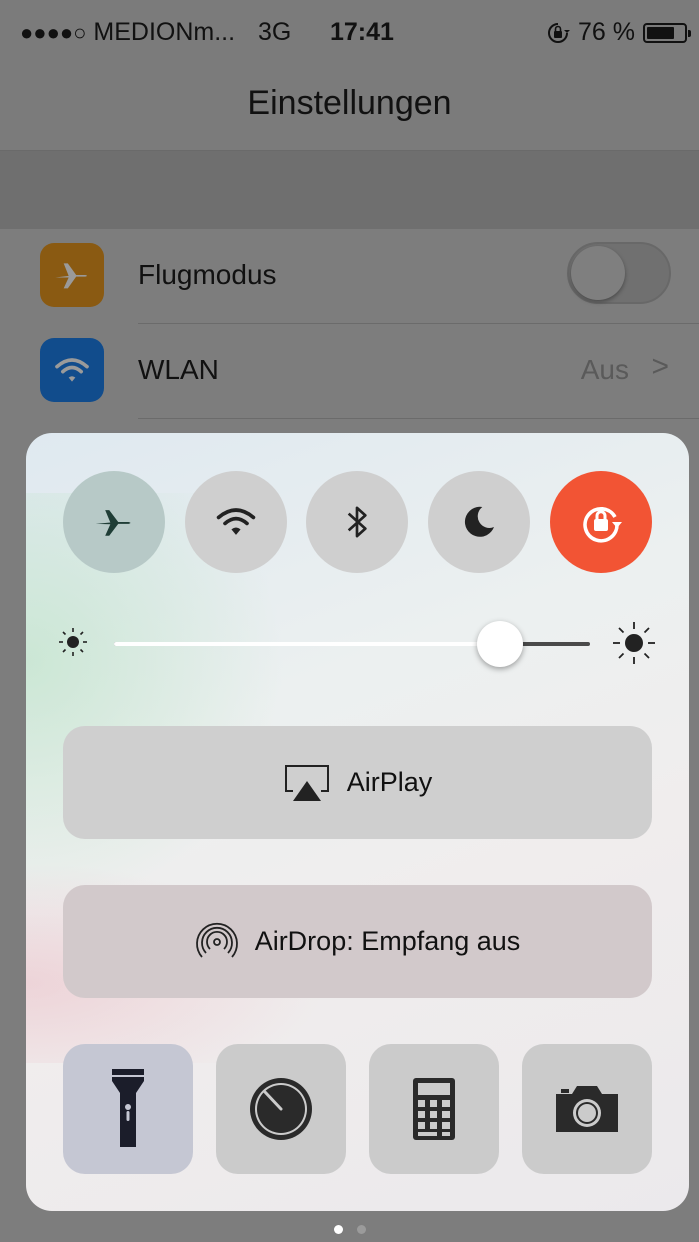 The height and width of the screenshot is (1242, 699). I want to click on signal-strength: ●●●●○, so click(53, 32).